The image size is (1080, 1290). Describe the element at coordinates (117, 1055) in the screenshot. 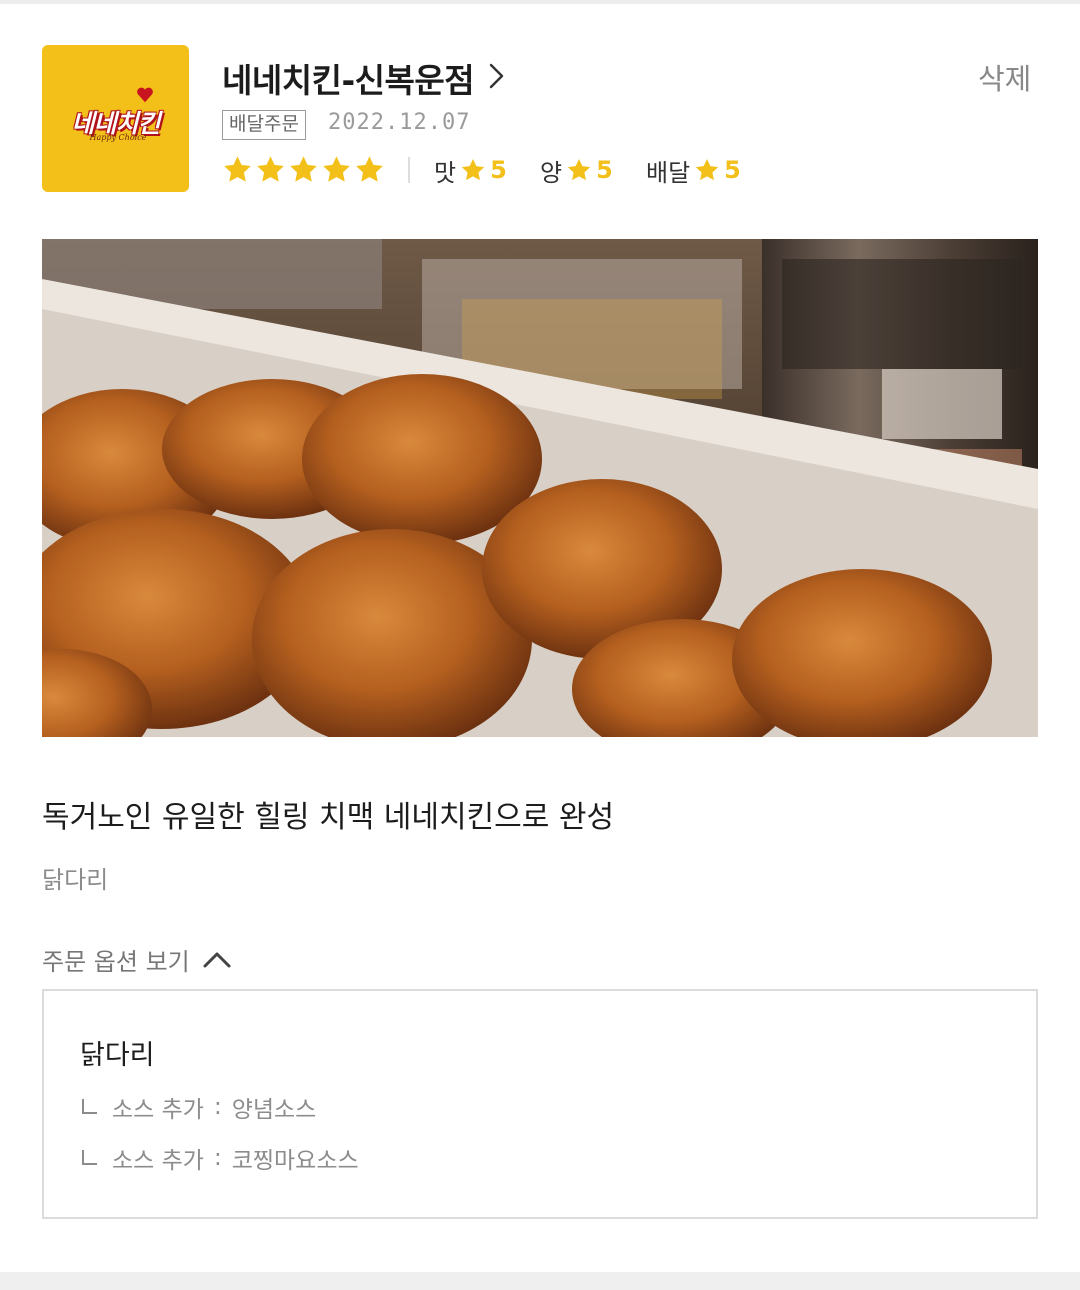

I see `option-item-name: 닭다리` at that location.